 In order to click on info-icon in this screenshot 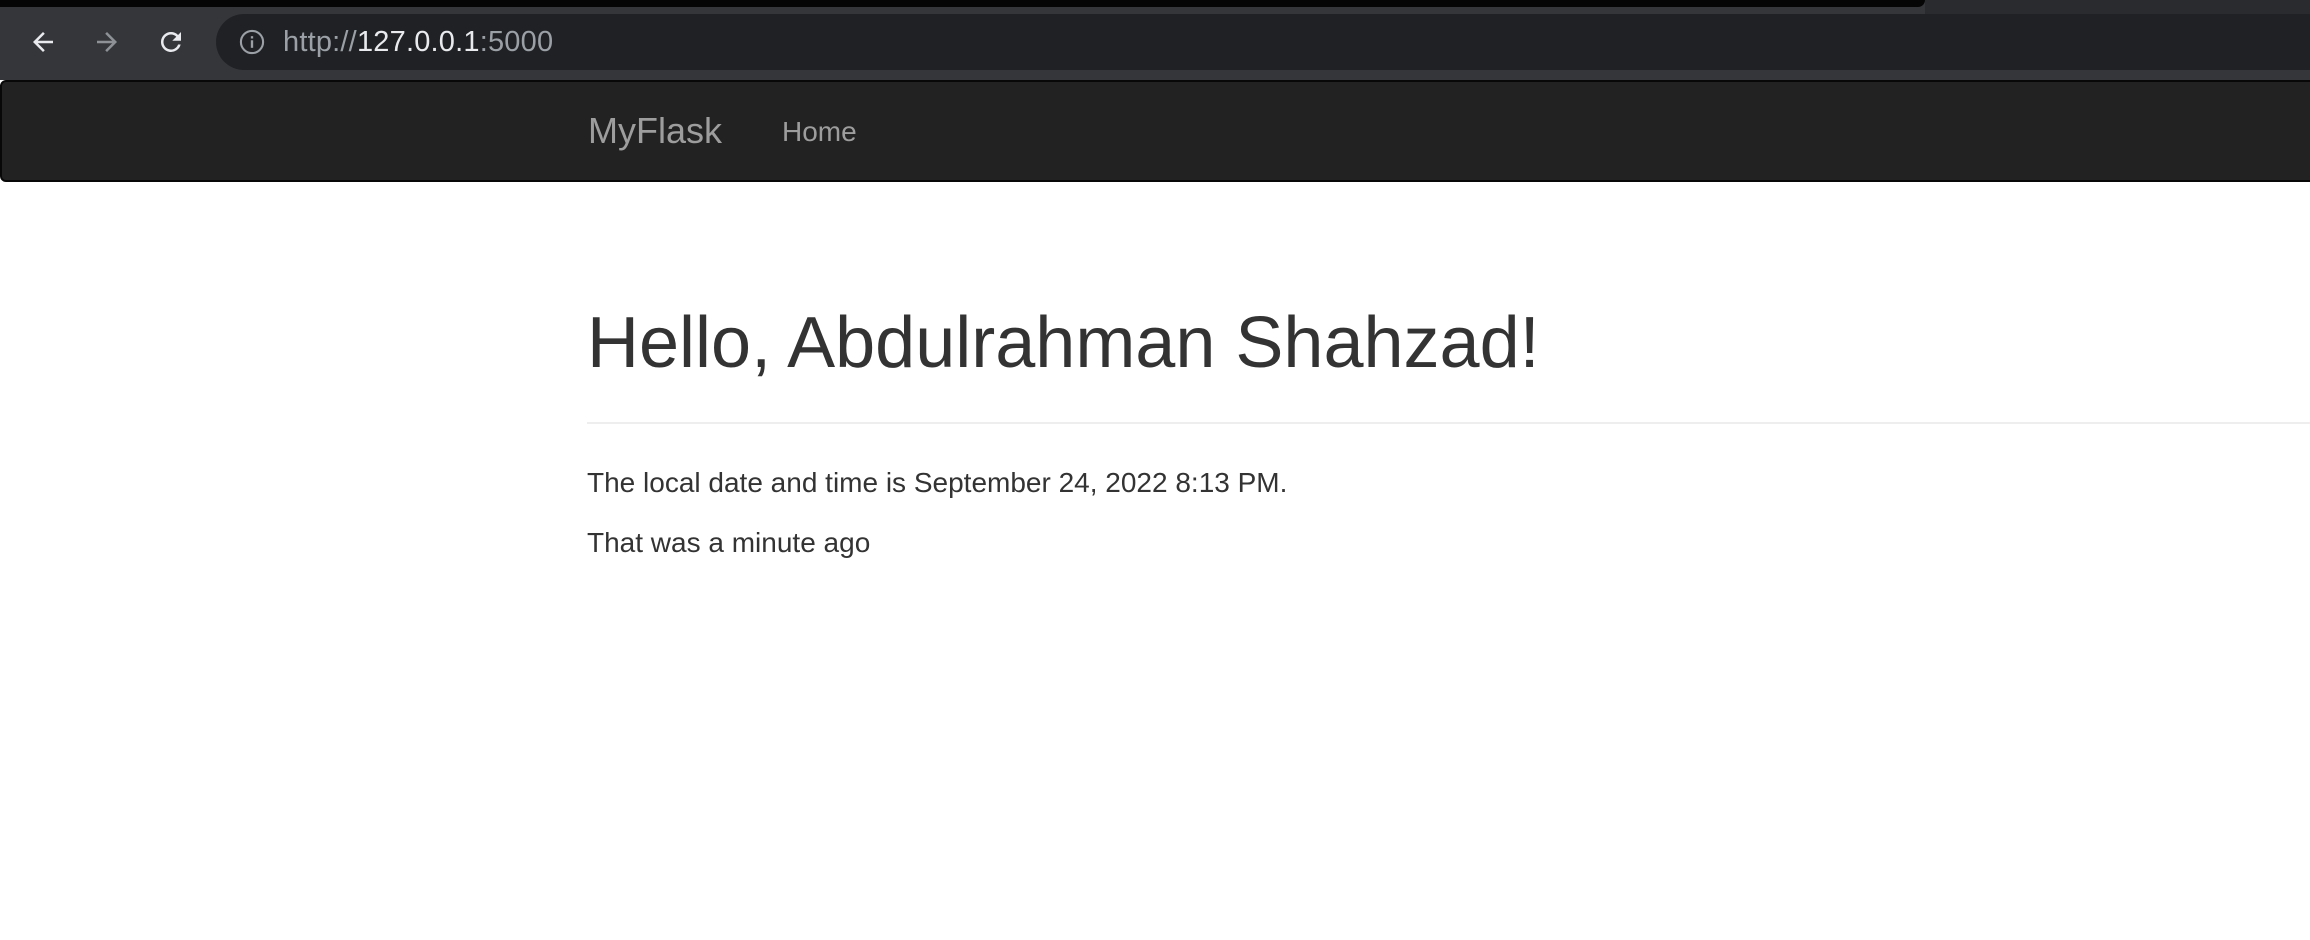, I will do `click(252, 42)`.